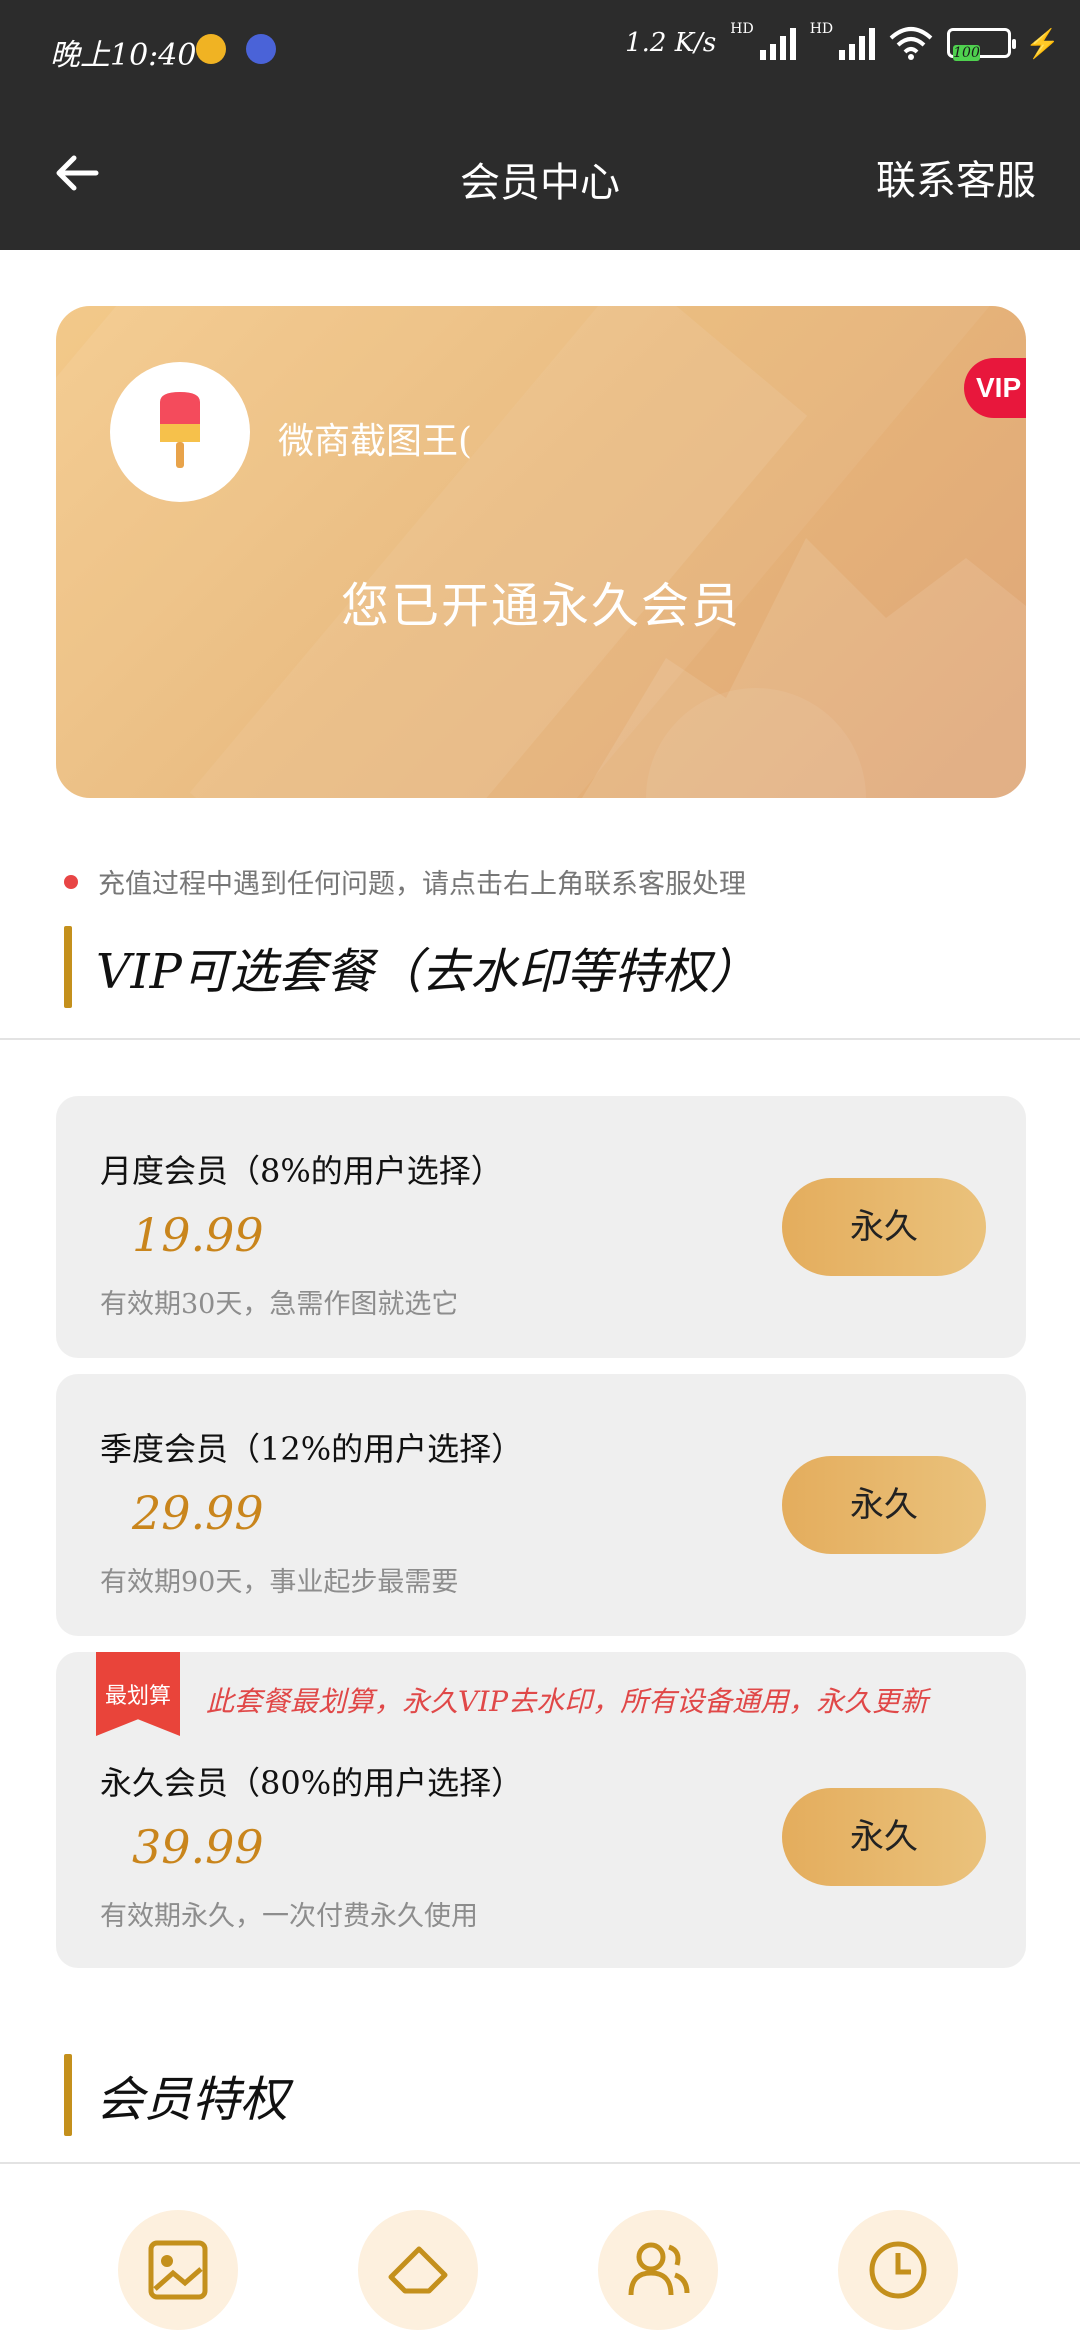  I want to click on top-bar: 会员中心 联系客服, so click(540, 175).